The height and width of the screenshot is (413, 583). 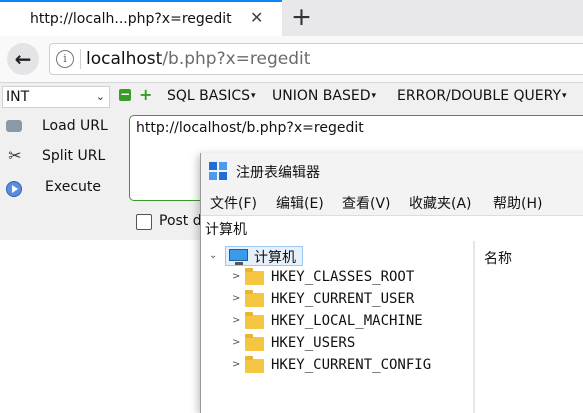 I want to click on menu-error-double-query: ERROR/DOUBLE QUERY▾, so click(x=482, y=96).